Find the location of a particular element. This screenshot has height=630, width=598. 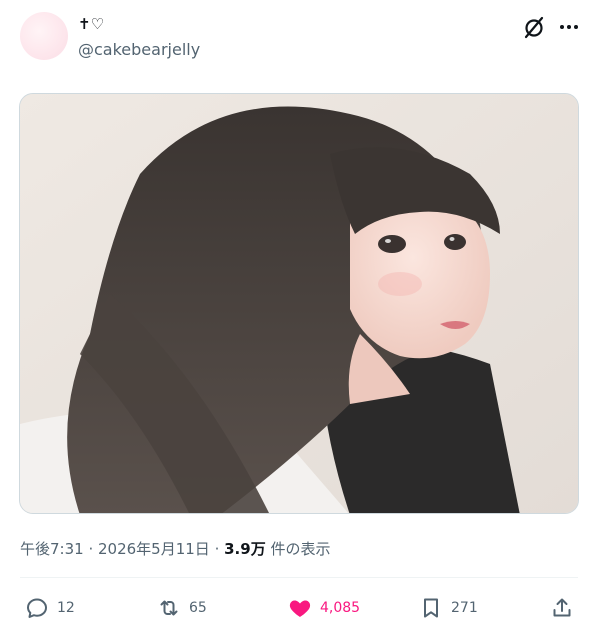

reply-icon is located at coordinates (37, 608).